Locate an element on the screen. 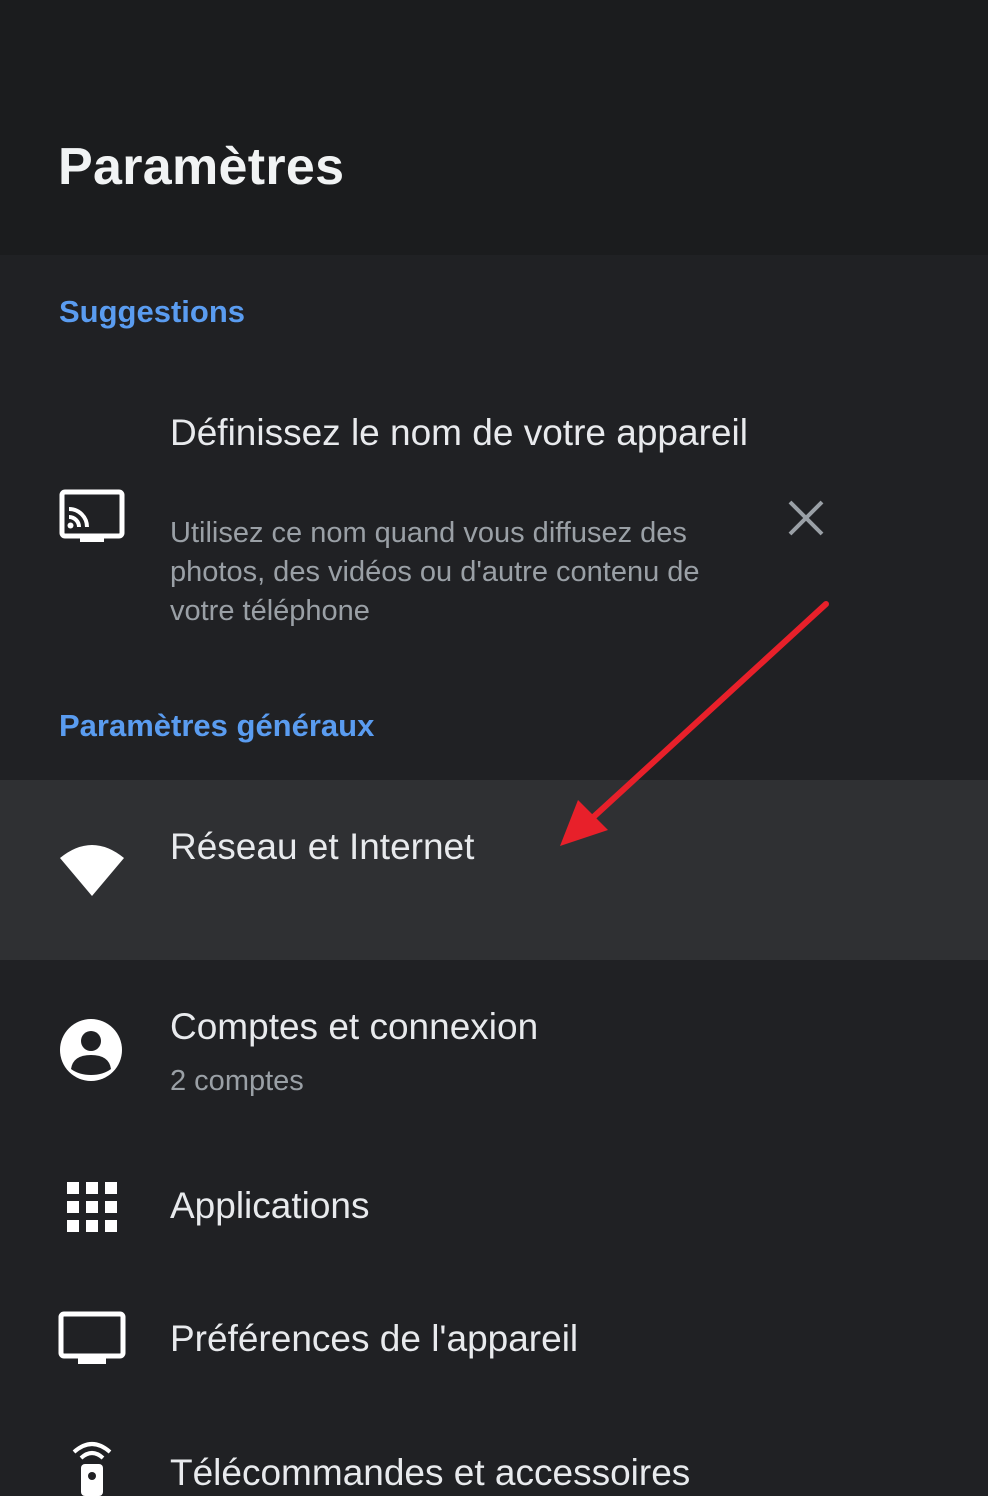  page-title: Paramètres is located at coordinates (201, 167).